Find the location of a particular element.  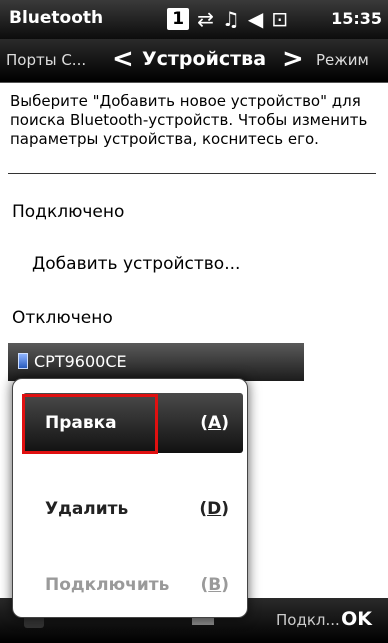

clock: 15:35 is located at coordinates (356, 18).